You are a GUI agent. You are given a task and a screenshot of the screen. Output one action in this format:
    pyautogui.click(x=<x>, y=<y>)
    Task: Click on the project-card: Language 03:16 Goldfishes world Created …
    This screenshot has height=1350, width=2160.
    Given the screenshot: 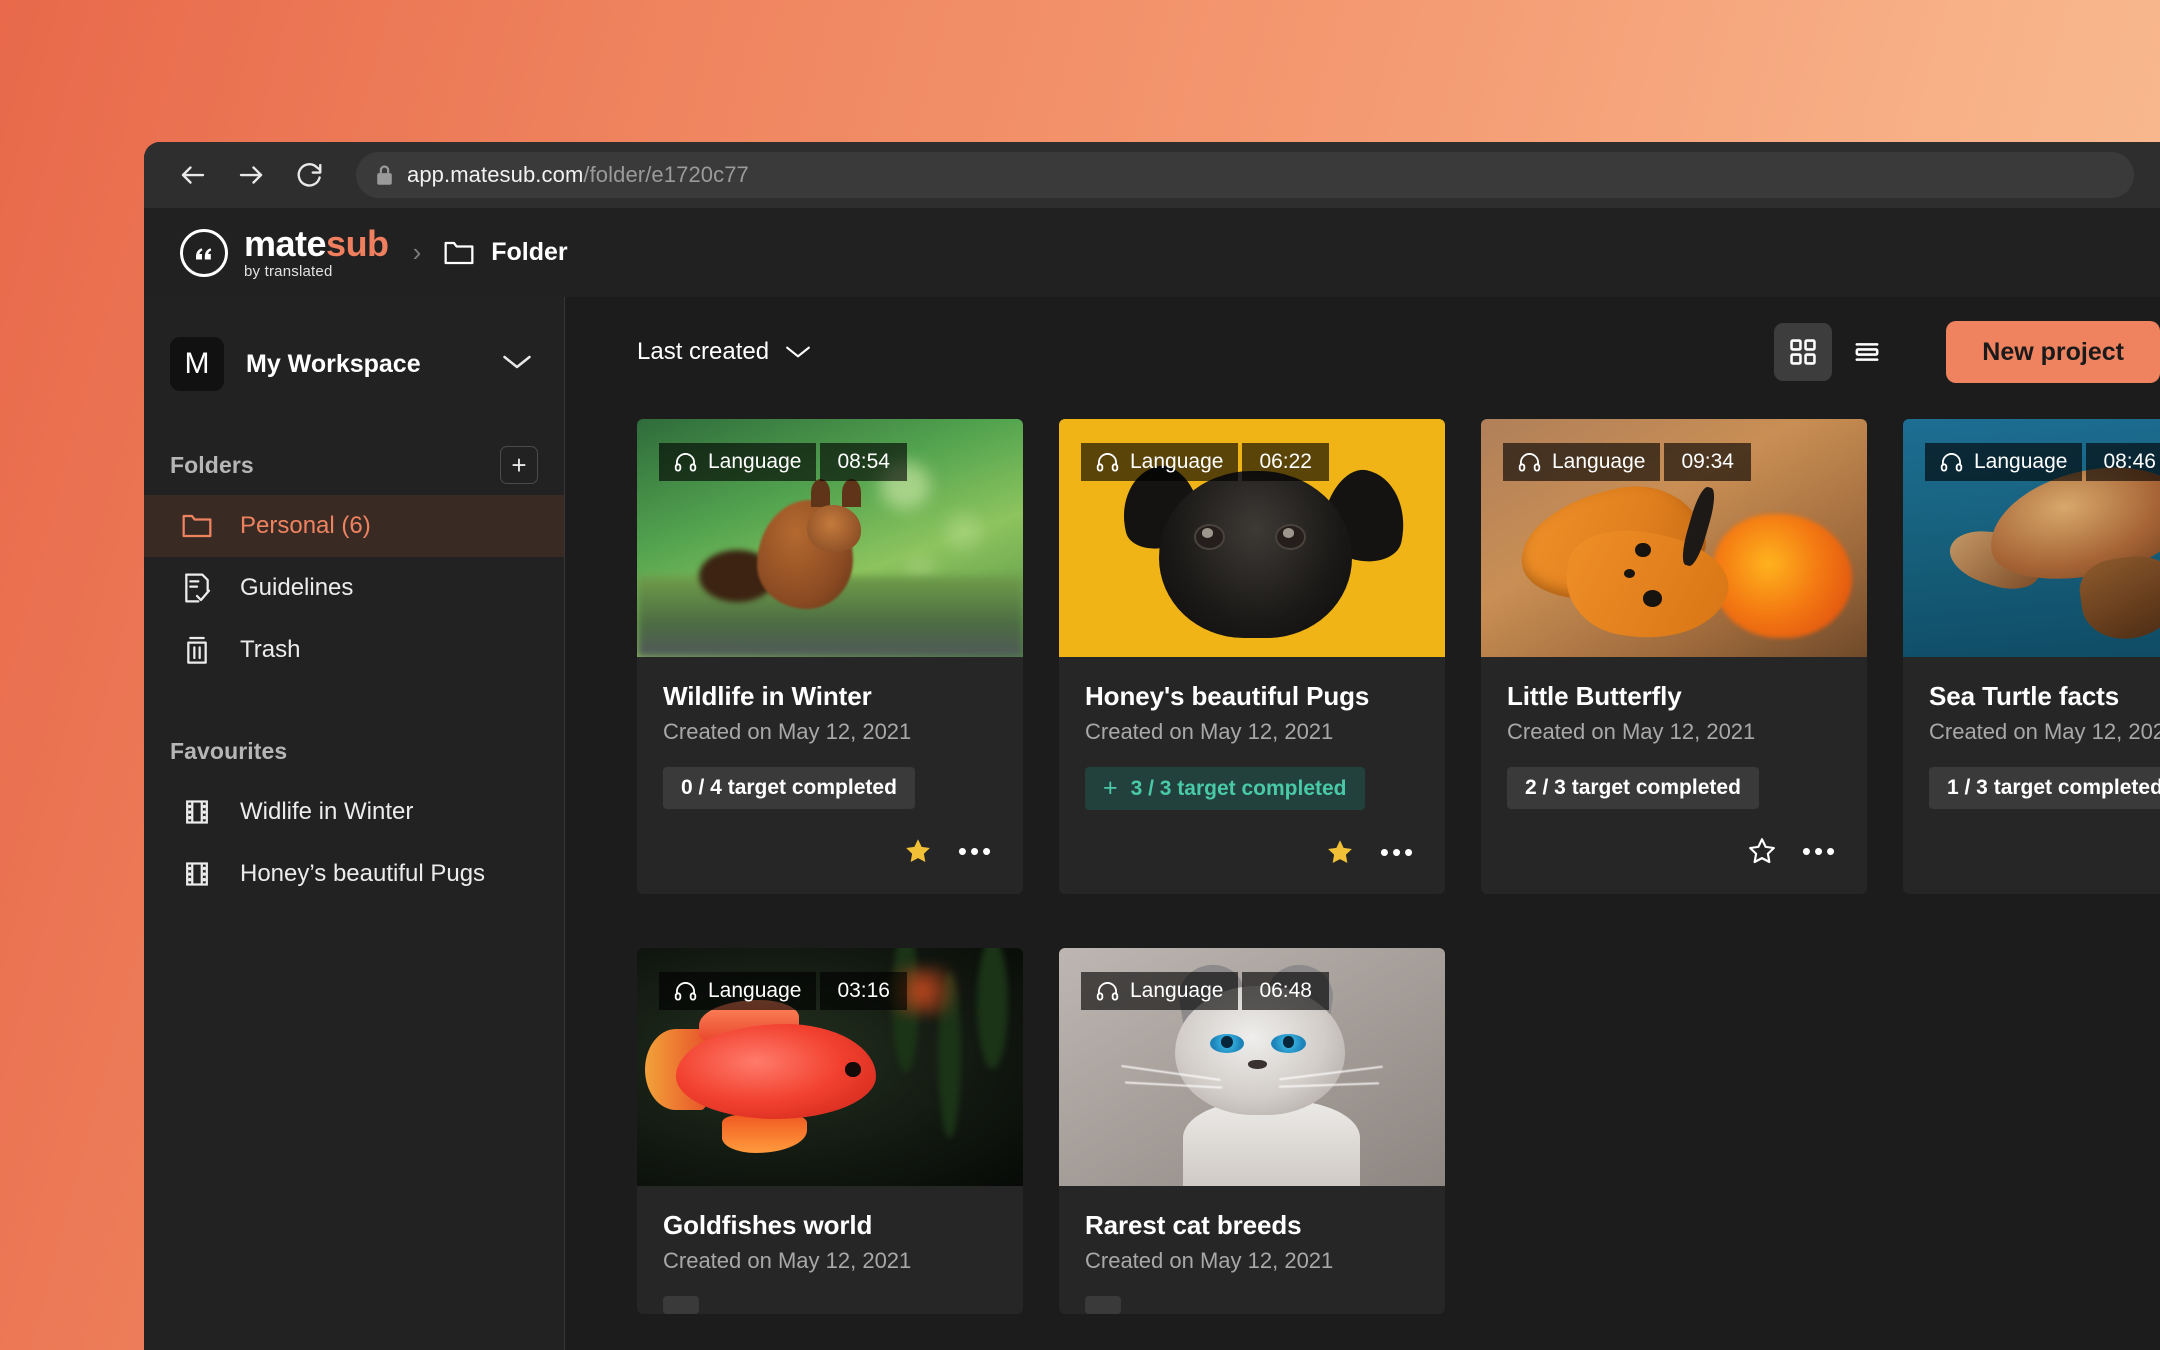 What is the action you would take?
    pyautogui.click(x=830, y=1131)
    